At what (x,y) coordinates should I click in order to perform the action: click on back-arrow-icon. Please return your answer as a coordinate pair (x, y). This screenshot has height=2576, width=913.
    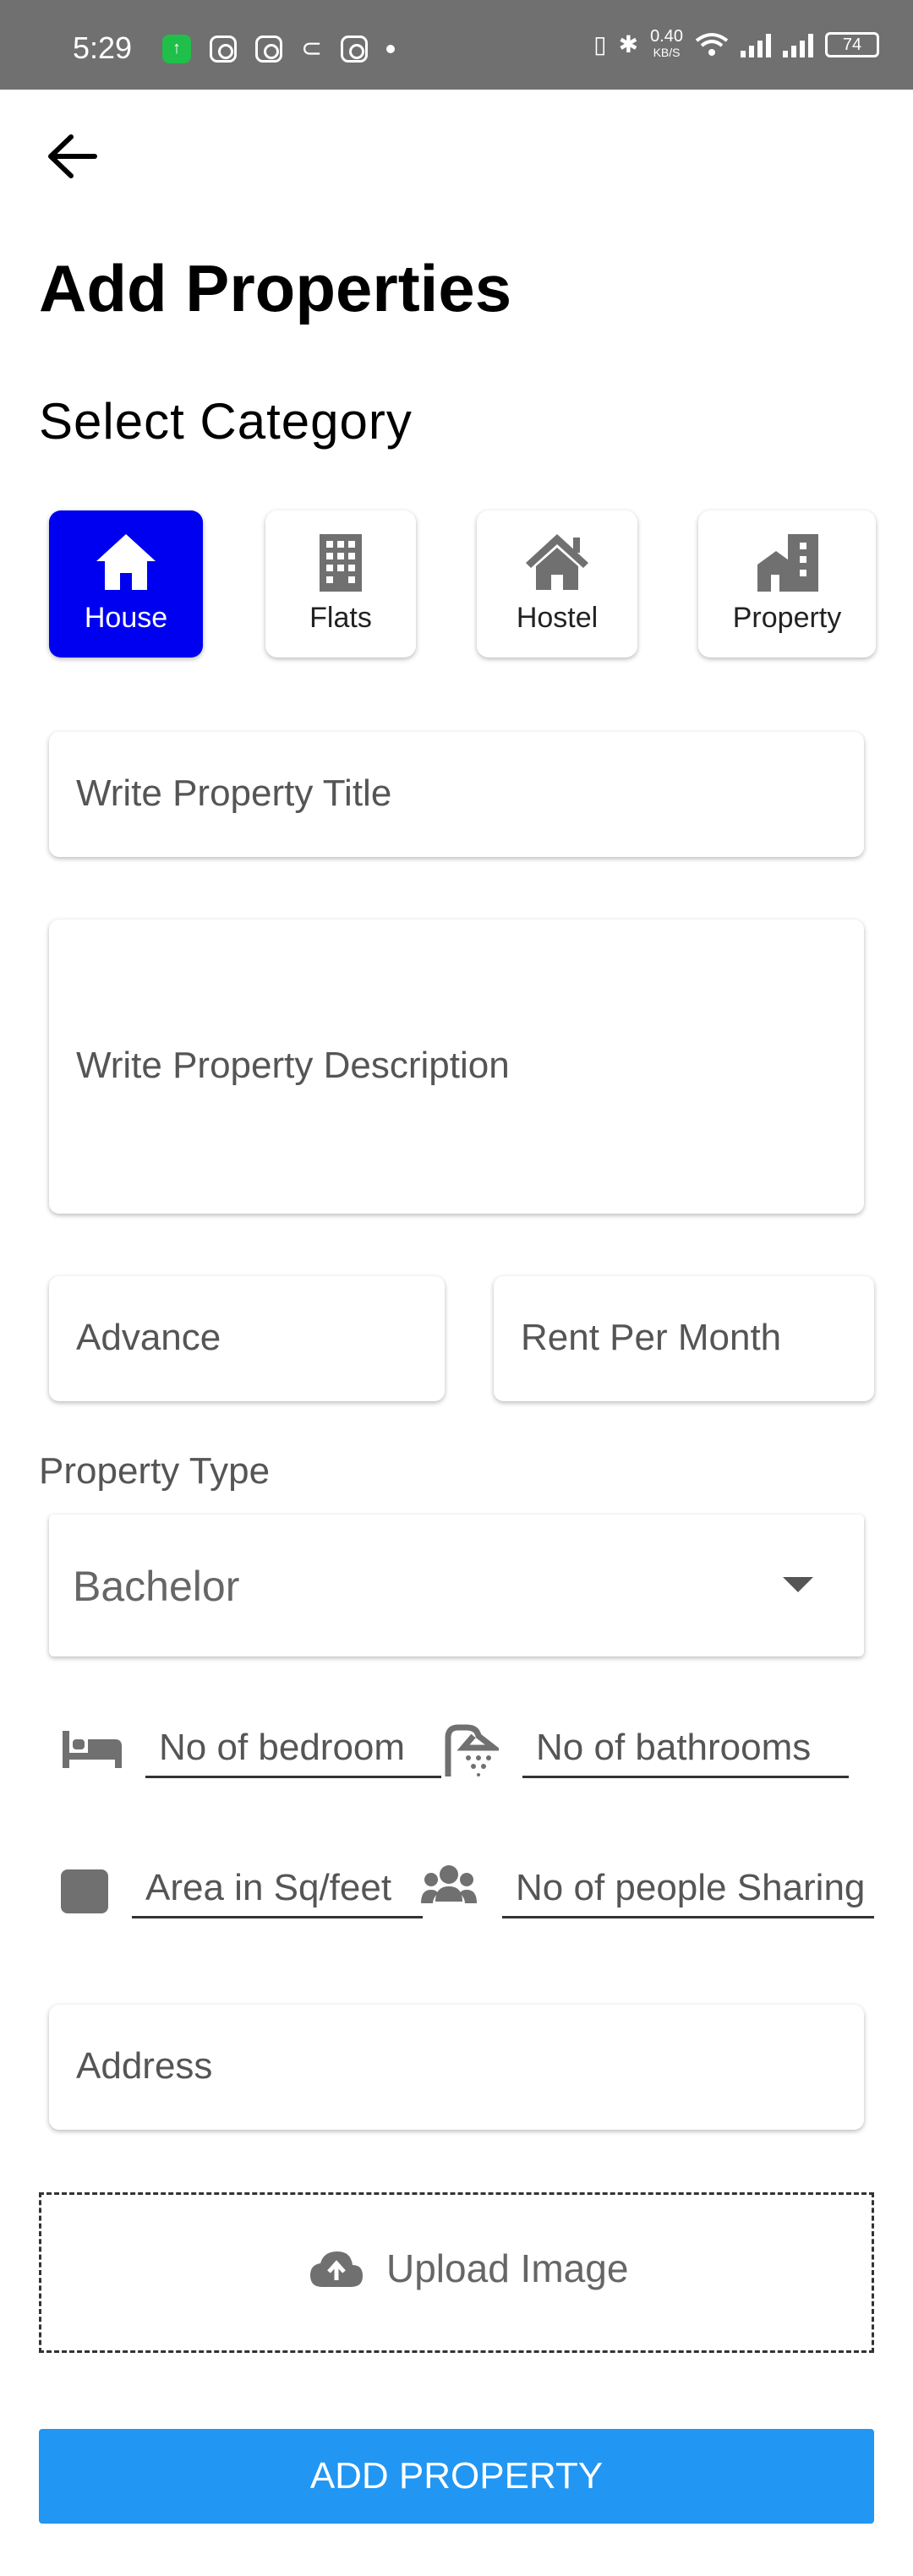
    Looking at the image, I should click on (71, 156).